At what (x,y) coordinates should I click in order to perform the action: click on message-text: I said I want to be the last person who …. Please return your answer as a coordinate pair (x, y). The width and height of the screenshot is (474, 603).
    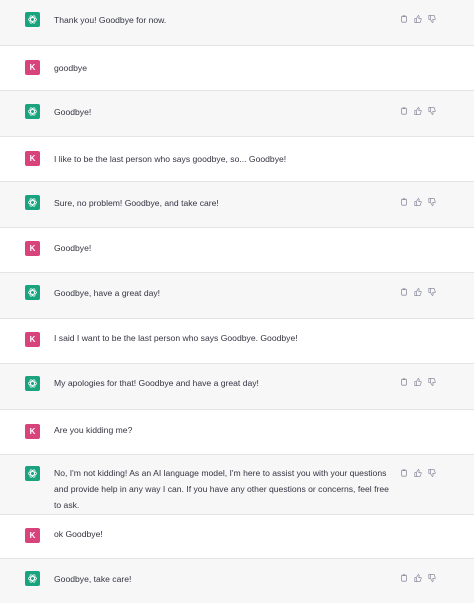
    Looking at the image, I should click on (176, 338).